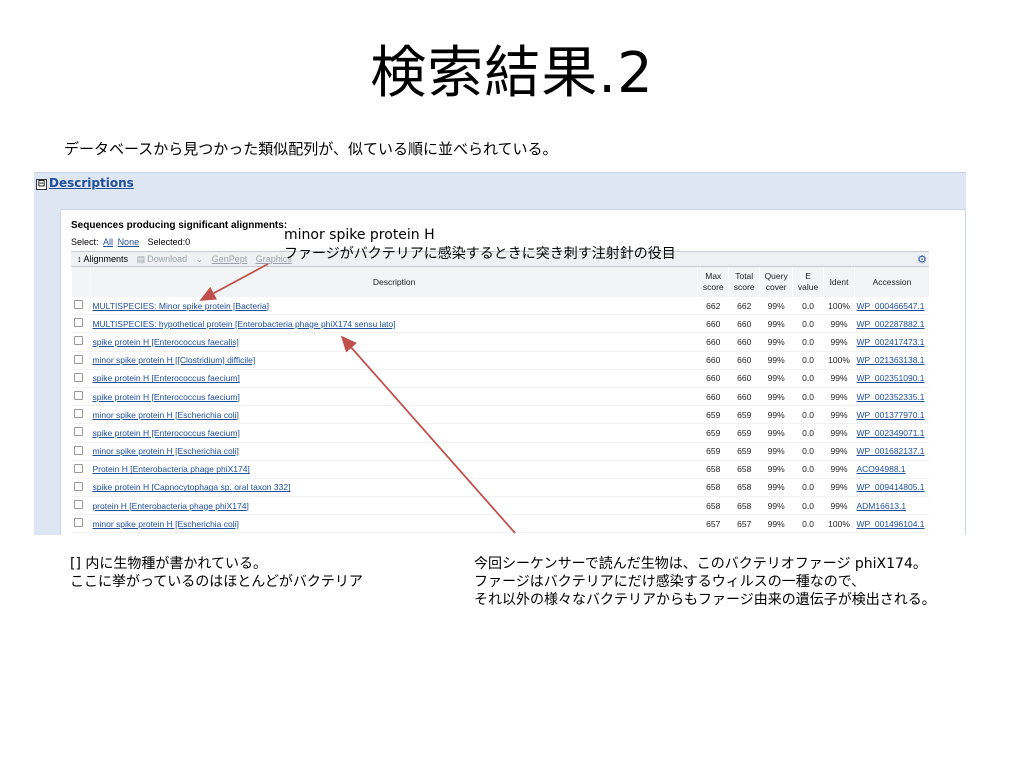 The height and width of the screenshot is (768, 1024). Describe the element at coordinates (393, 282) in the screenshot. I see `col-description: Description` at that location.